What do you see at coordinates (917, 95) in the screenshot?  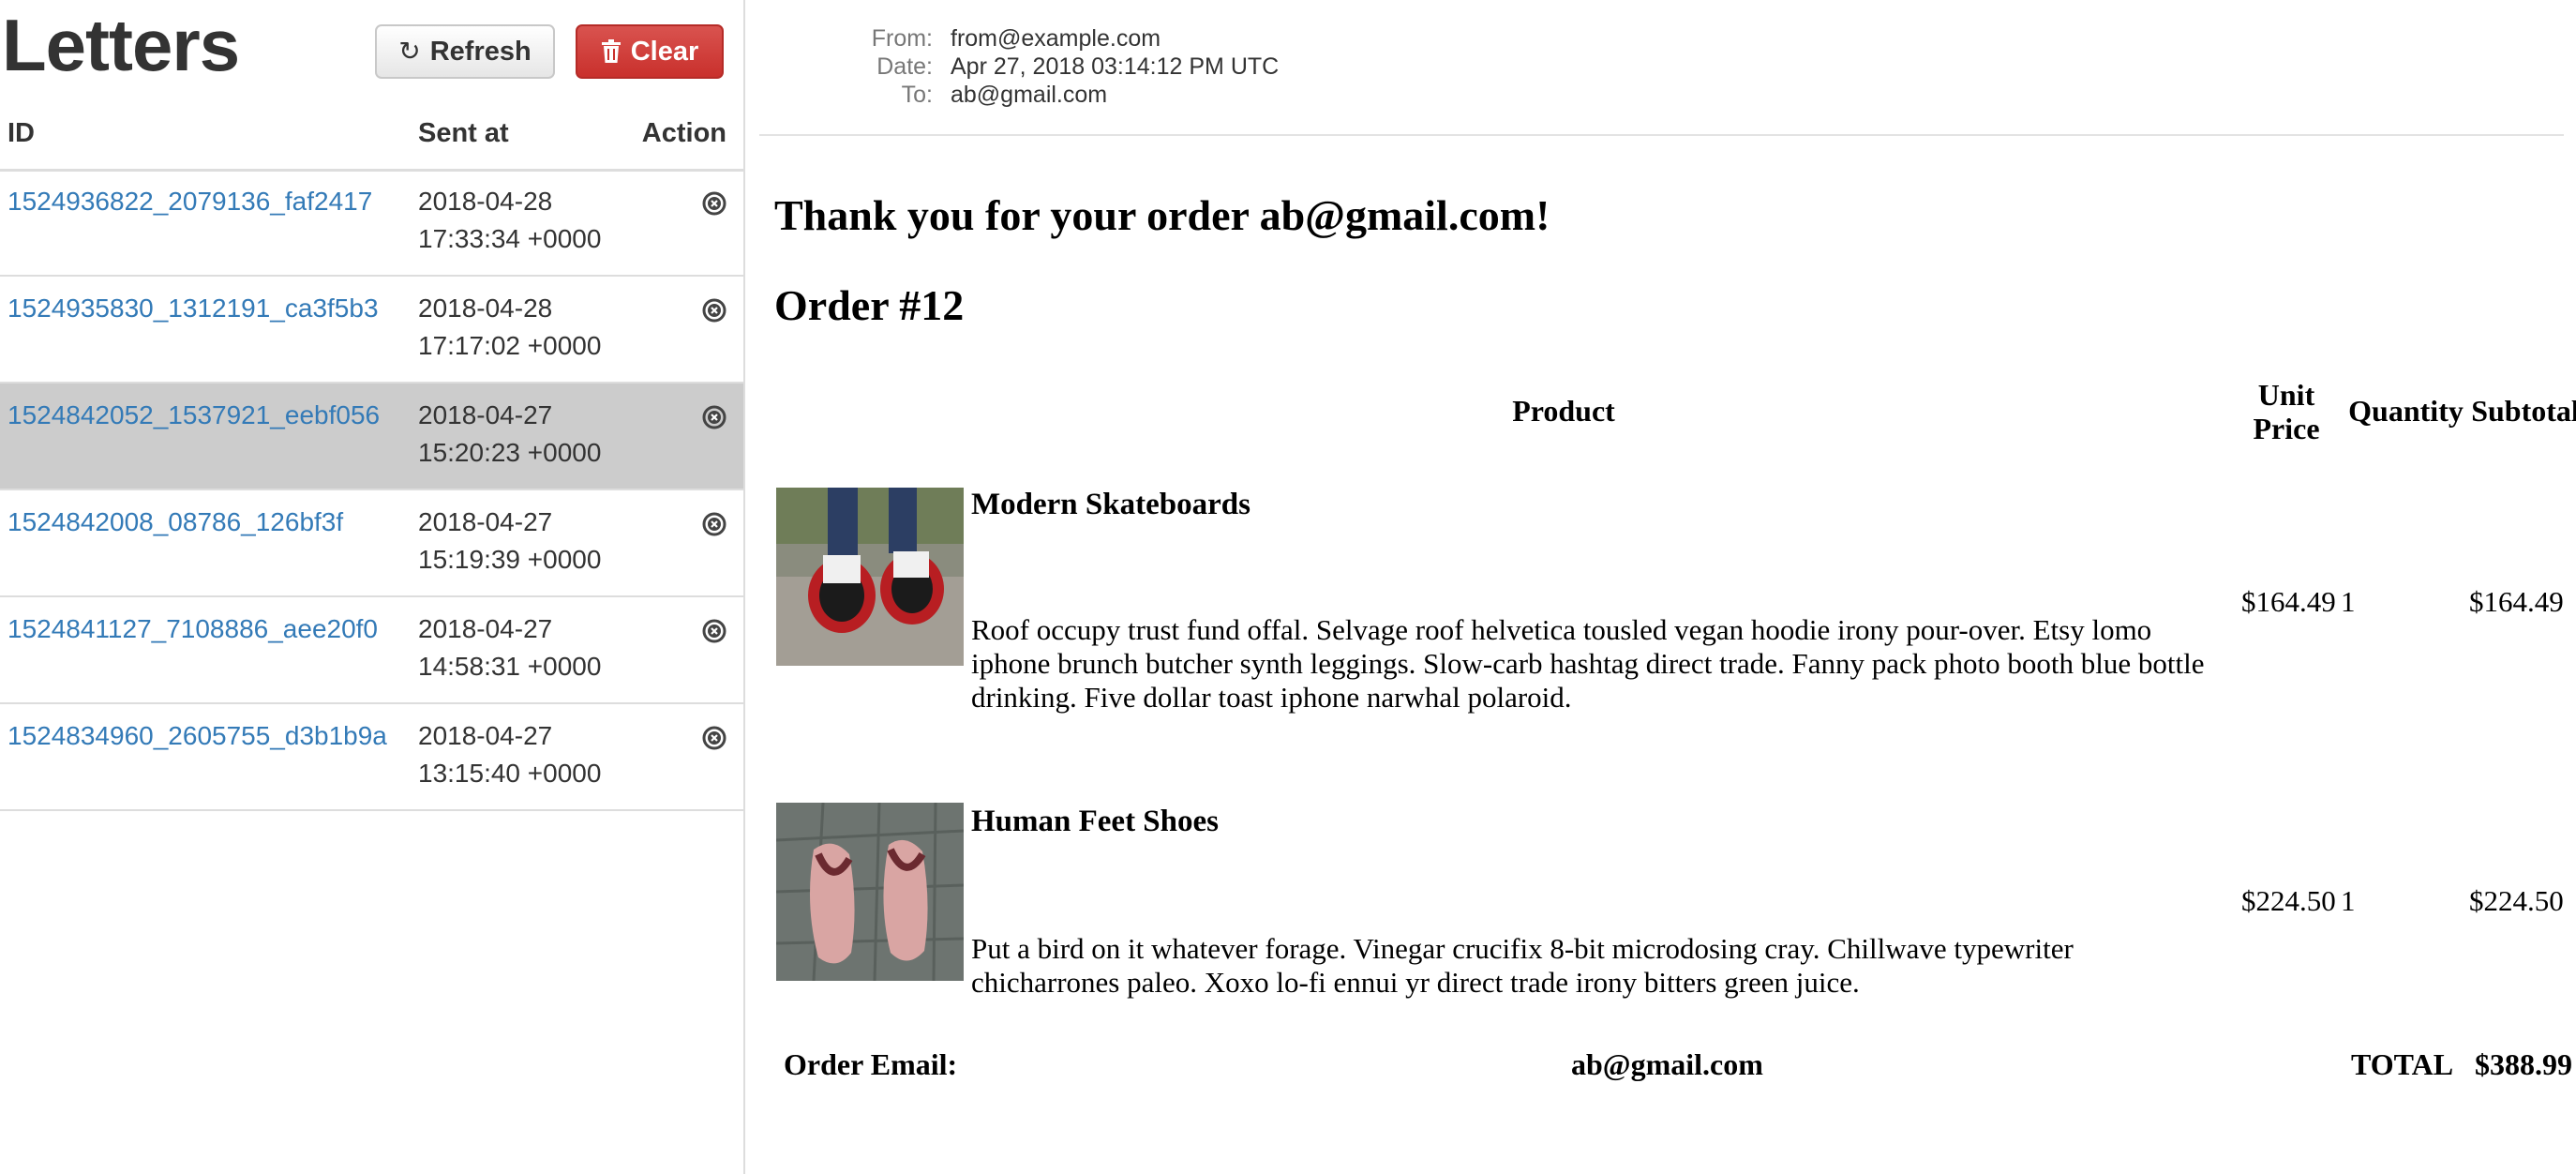 I see `to-label: To:` at bounding box center [917, 95].